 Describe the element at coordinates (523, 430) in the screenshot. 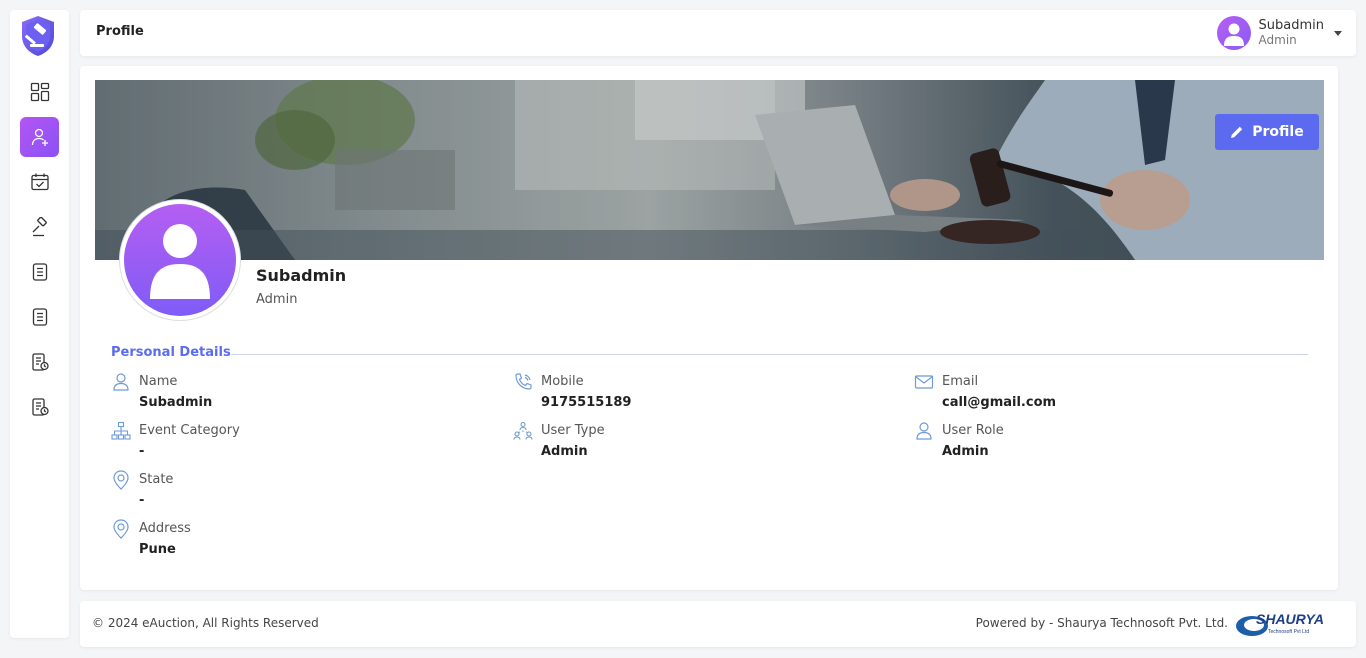

I see `users-network-icon` at that location.